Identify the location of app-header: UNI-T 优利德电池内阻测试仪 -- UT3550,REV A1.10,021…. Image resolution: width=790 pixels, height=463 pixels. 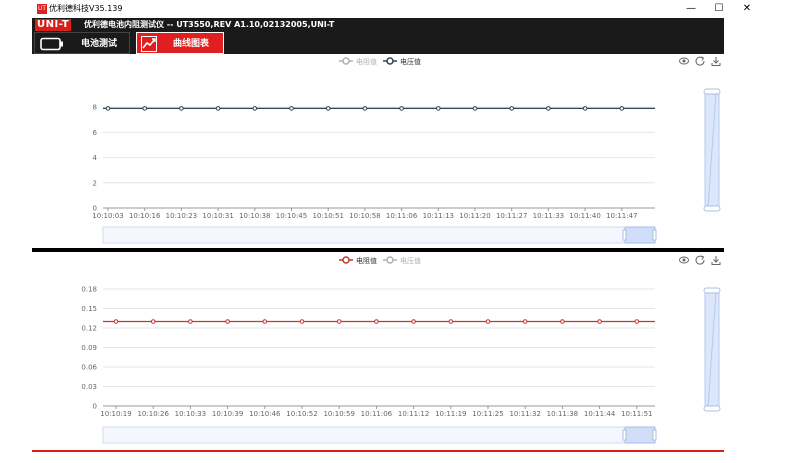
(378, 25).